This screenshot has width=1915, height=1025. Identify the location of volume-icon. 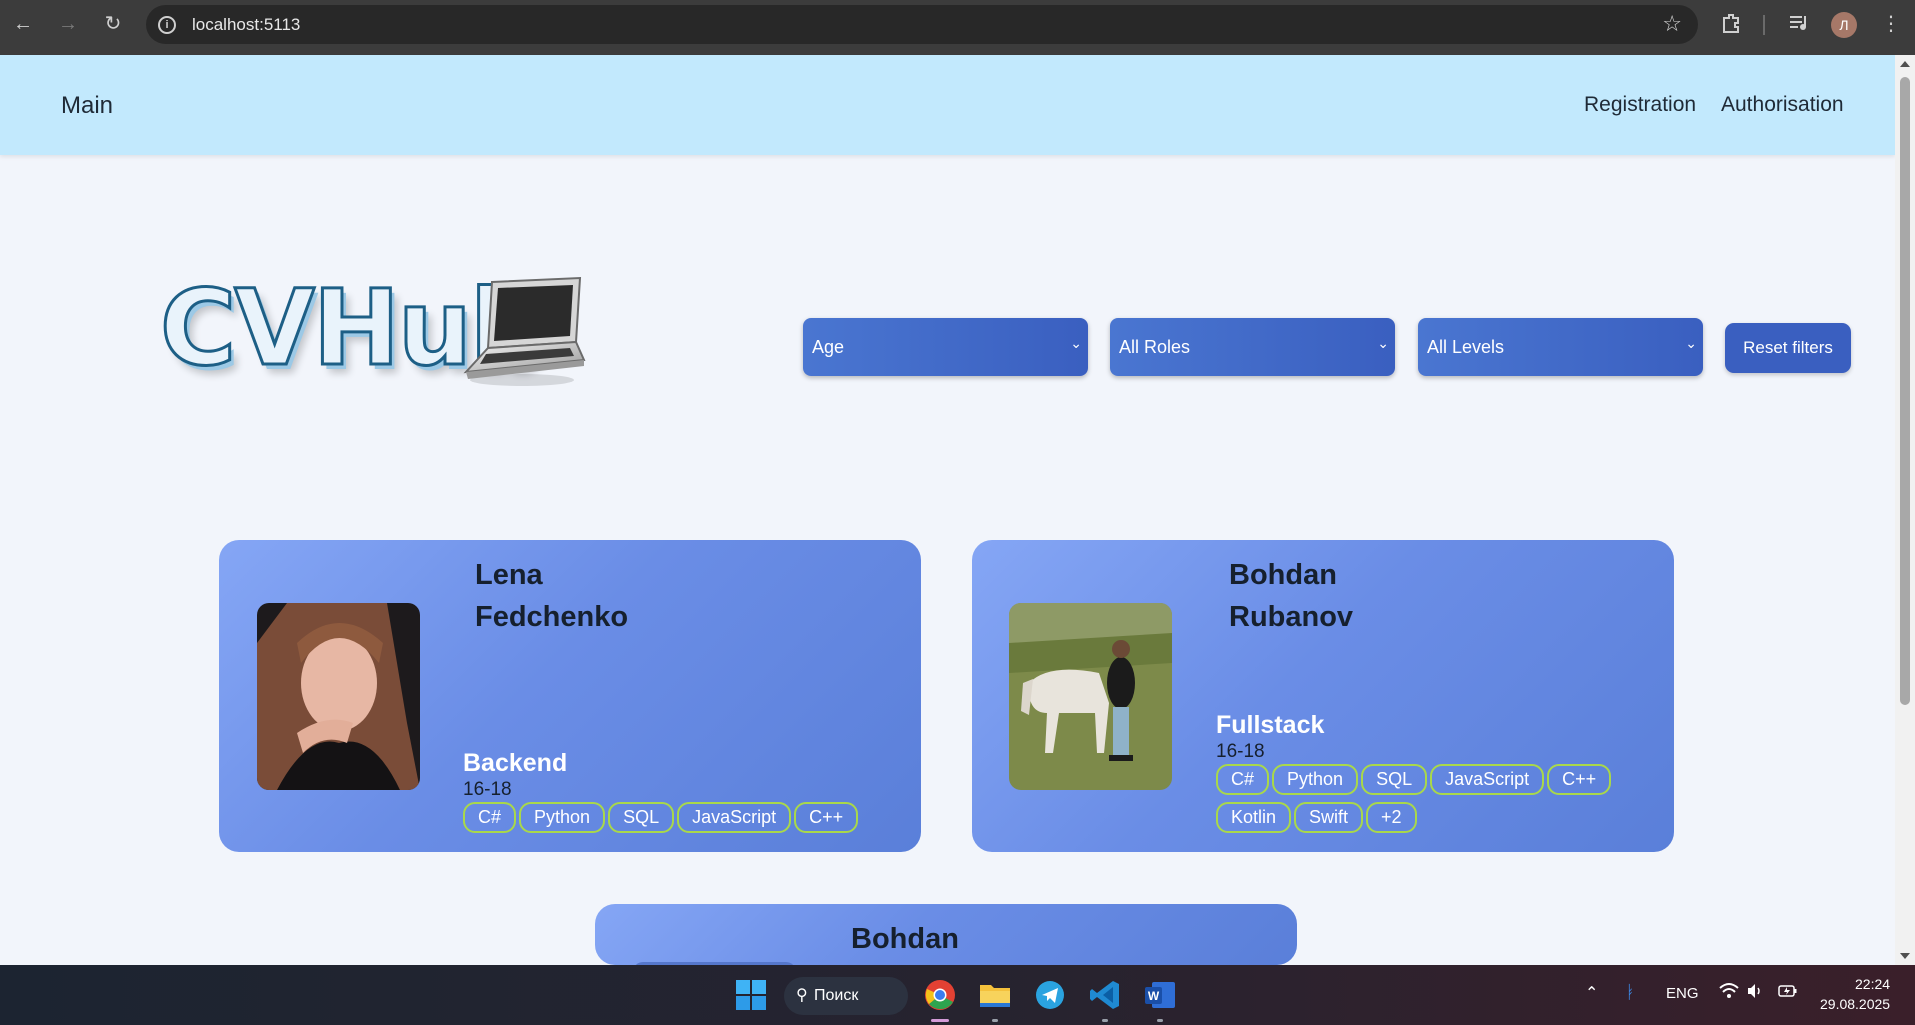
(1755, 993).